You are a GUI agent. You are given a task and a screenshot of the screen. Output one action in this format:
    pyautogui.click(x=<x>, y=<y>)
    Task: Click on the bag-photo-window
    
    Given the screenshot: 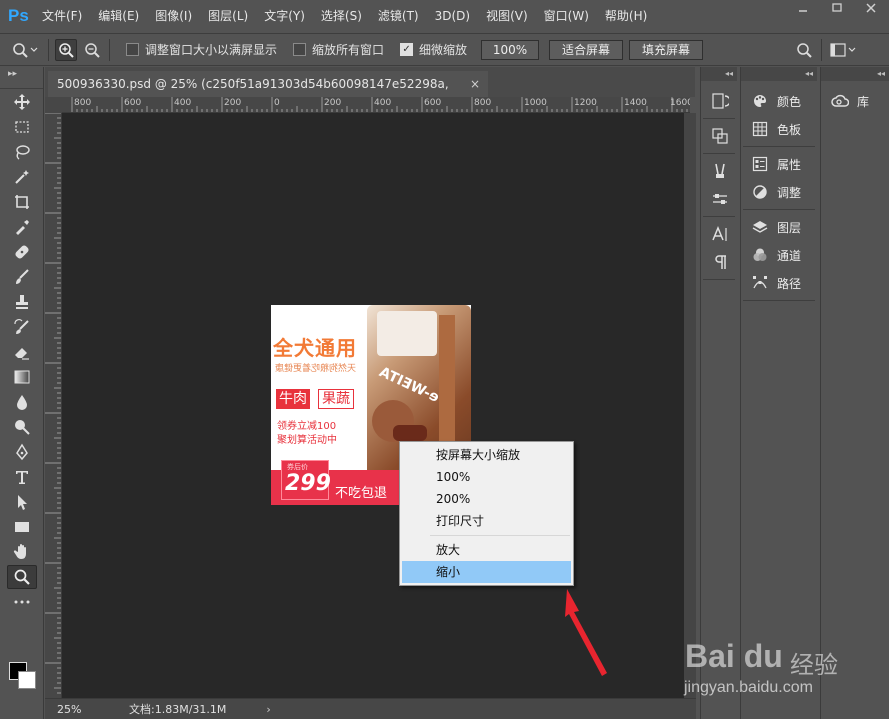 What is the action you would take?
    pyautogui.click(x=407, y=333)
    